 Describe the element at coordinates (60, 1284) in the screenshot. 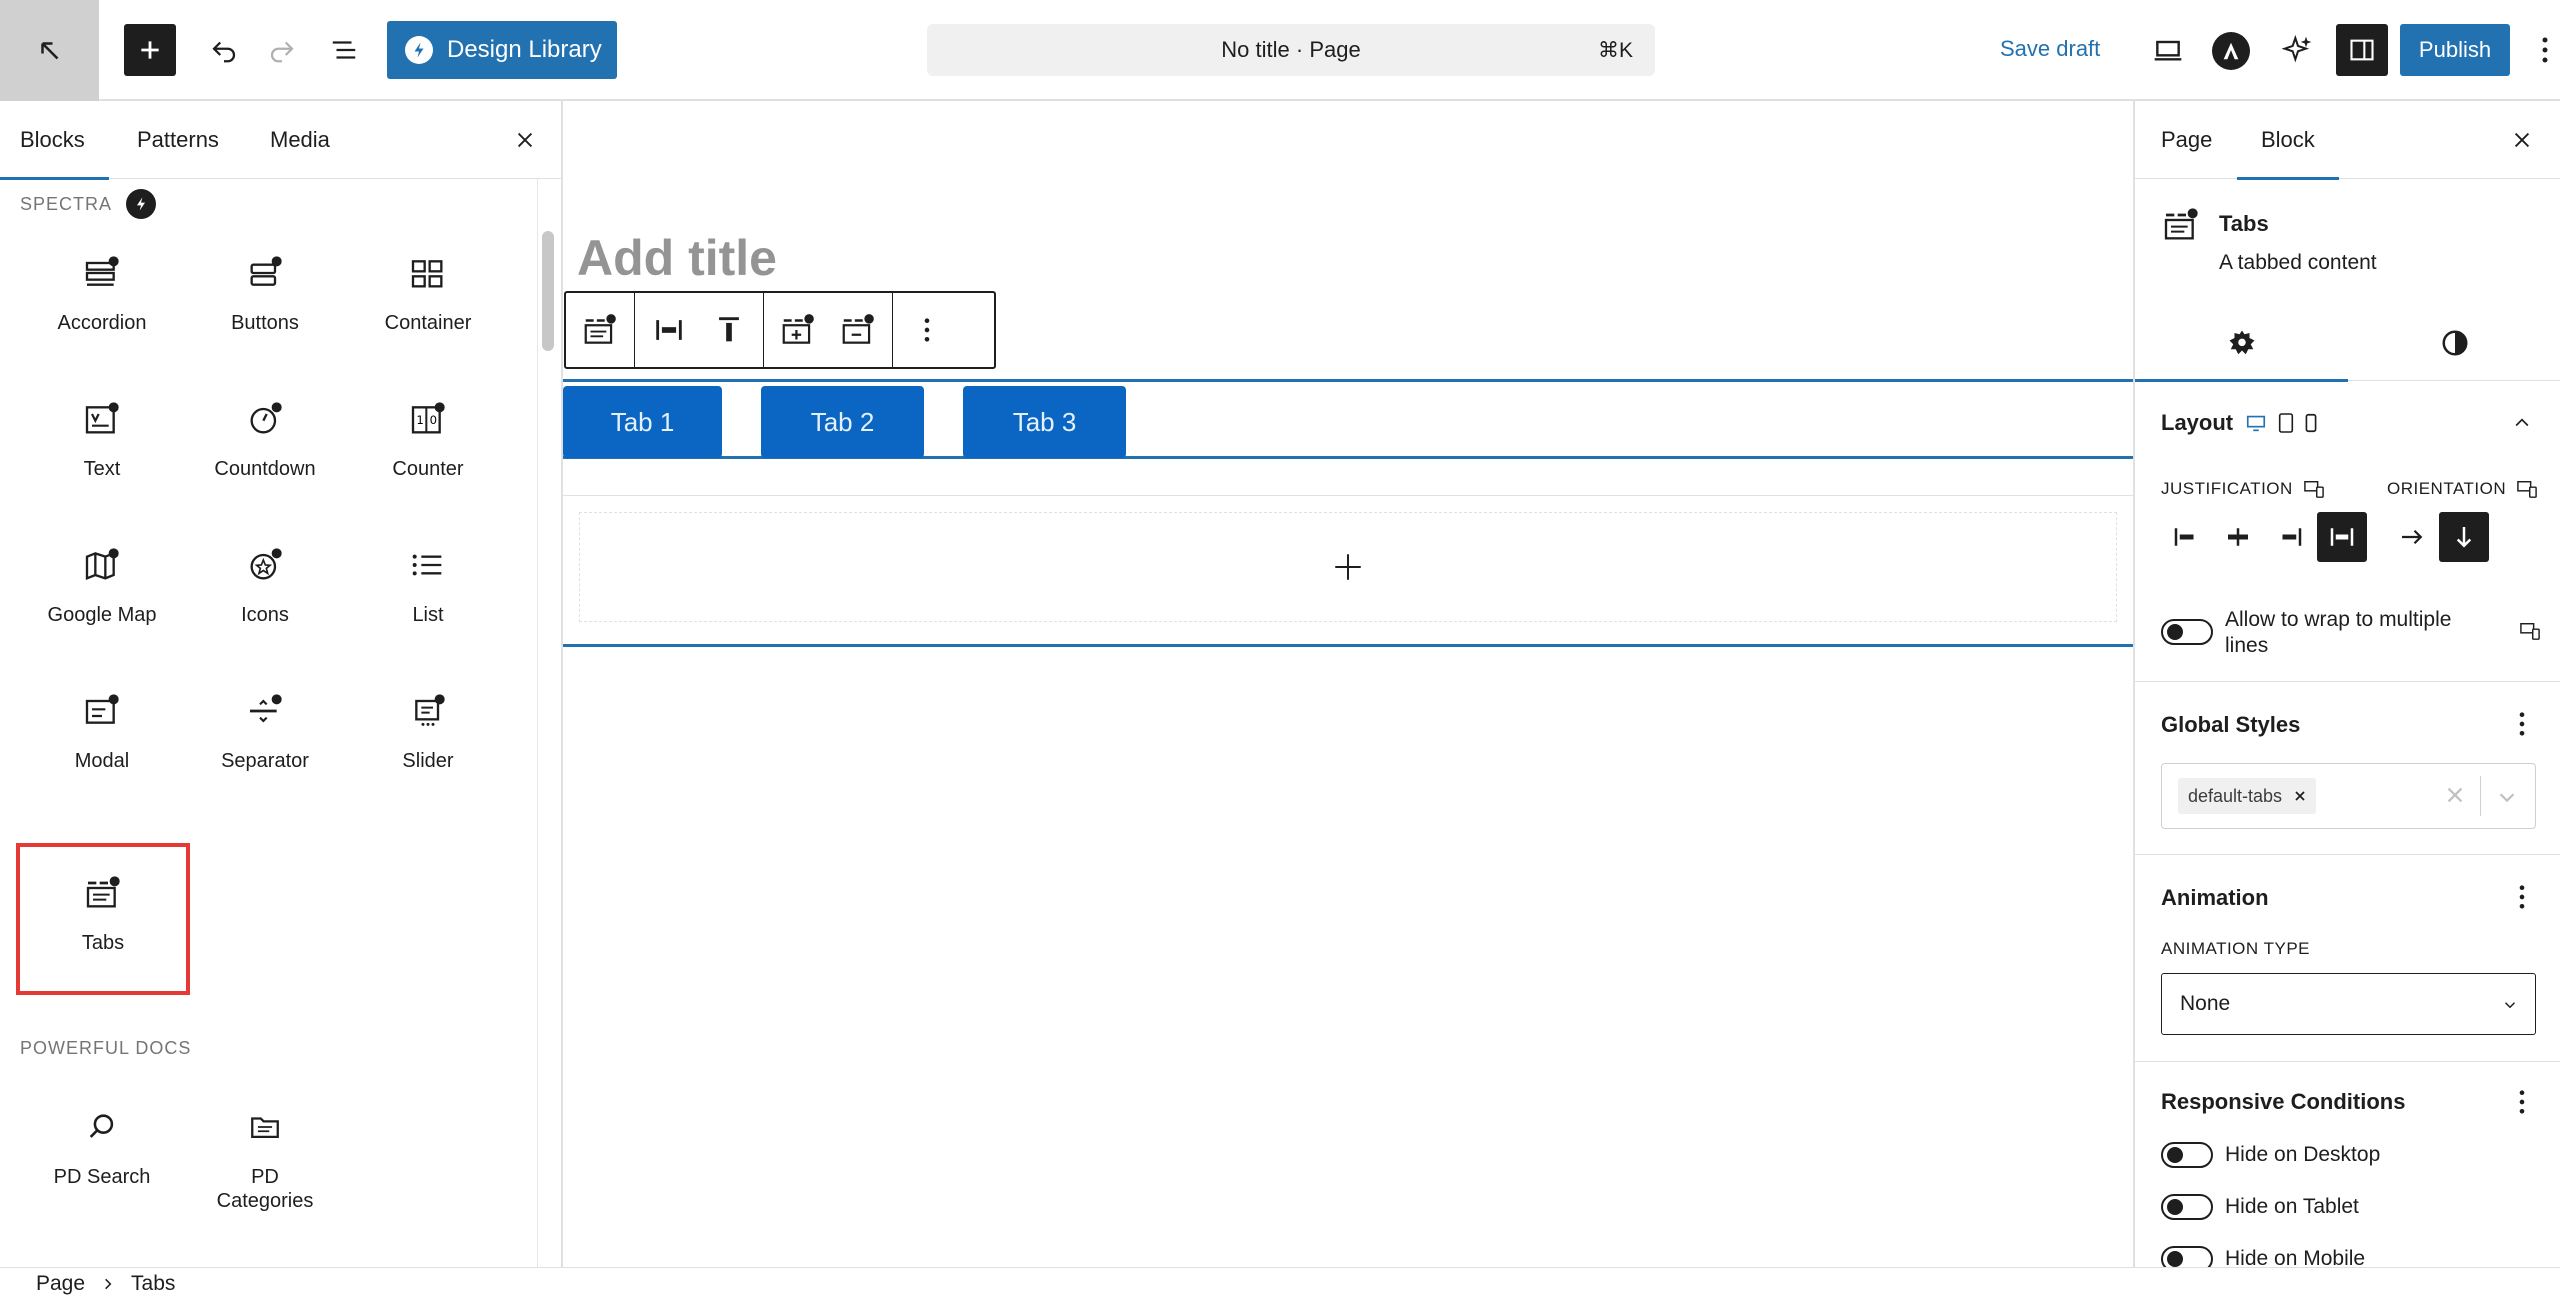

I see `breadcrumb-item-page: Page` at that location.